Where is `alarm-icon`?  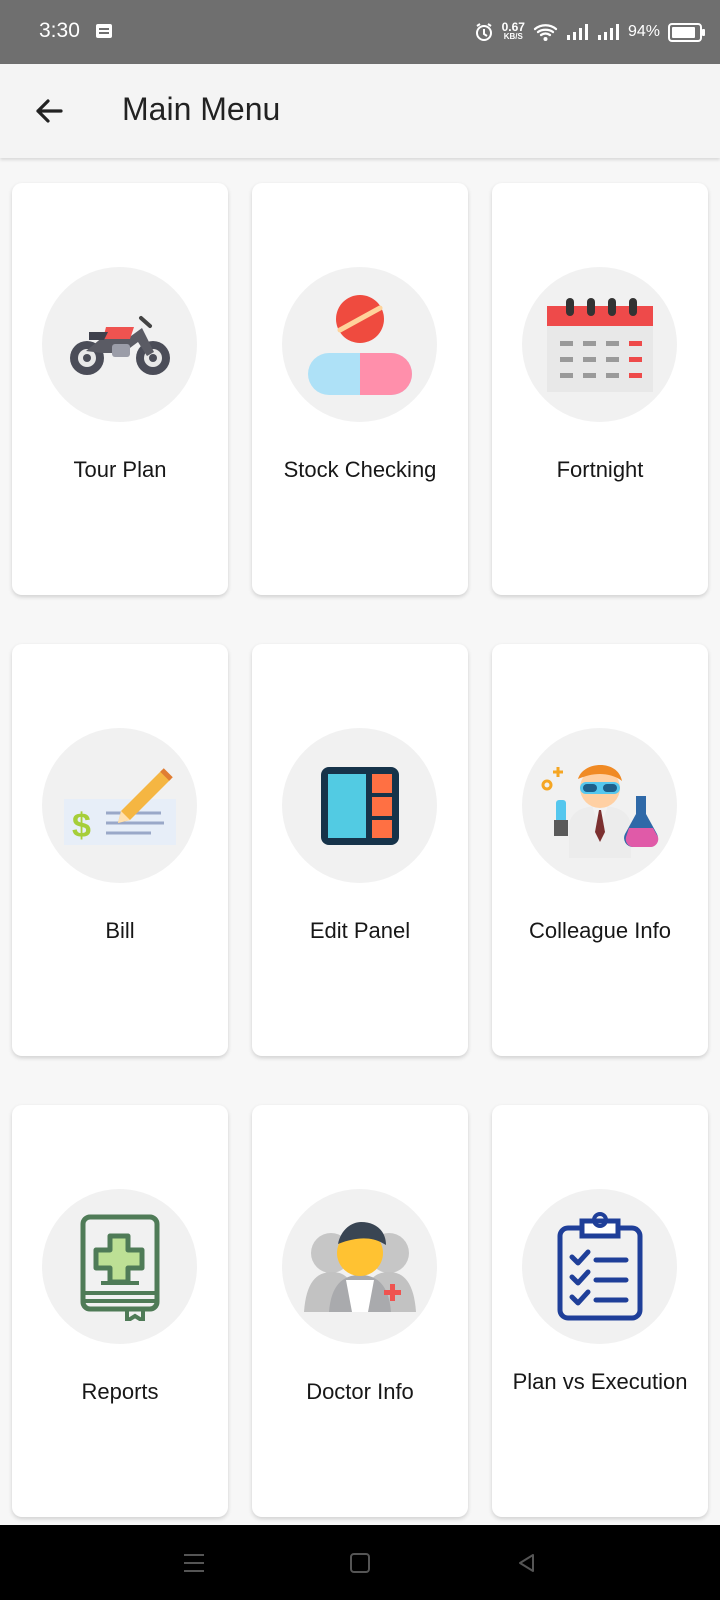
alarm-icon is located at coordinates (483, 32).